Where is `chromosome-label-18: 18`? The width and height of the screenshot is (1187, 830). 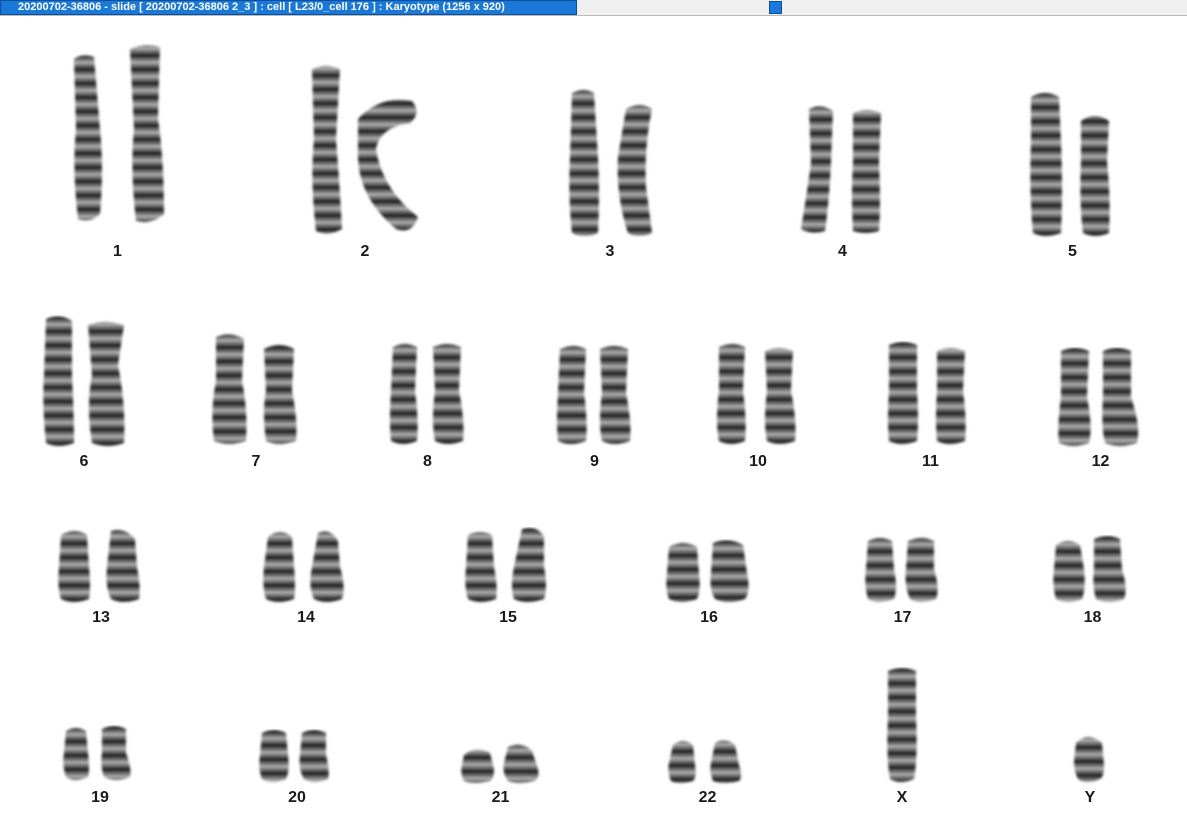 chromosome-label-18: 18 is located at coordinates (1092, 617).